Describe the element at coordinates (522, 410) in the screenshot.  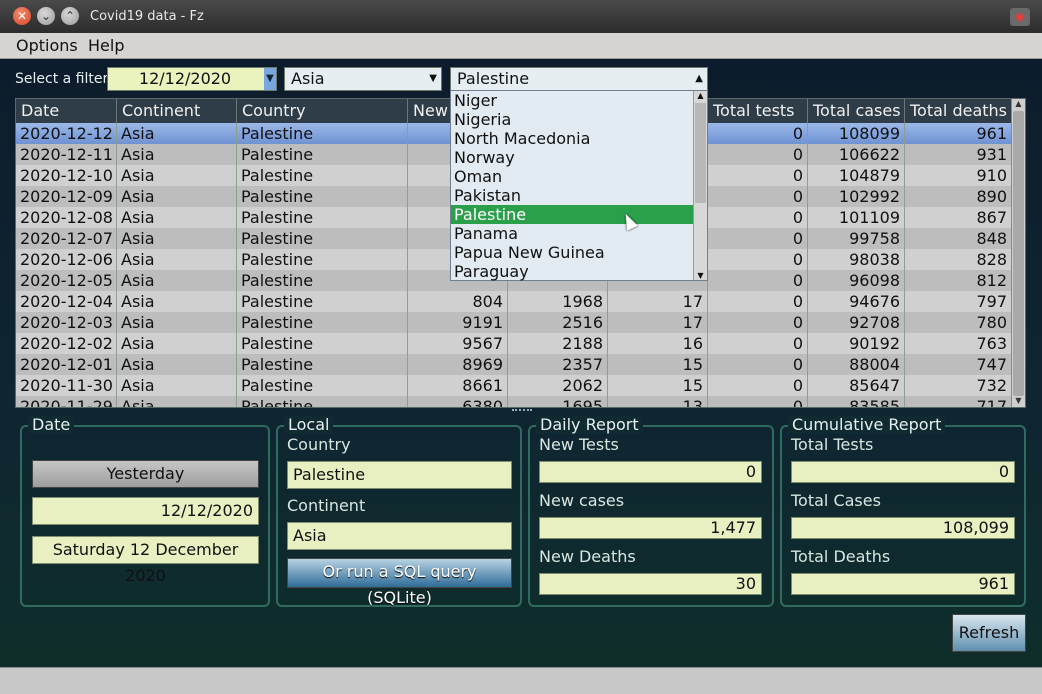
I see `splitter-handle` at that location.